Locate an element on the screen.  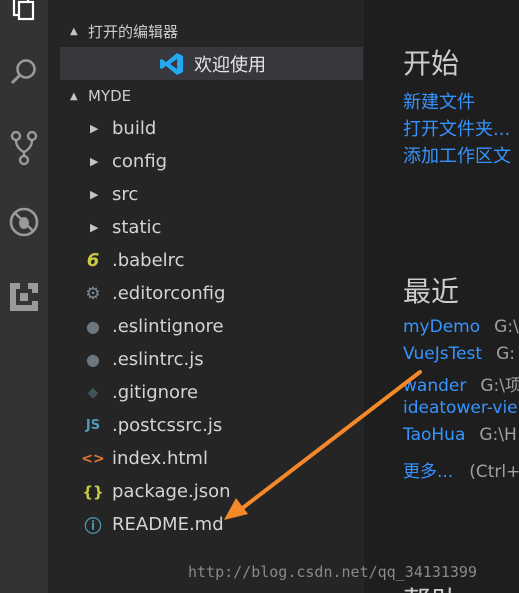
tree-folder-src: ▶ src is located at coordinates (211, 194).